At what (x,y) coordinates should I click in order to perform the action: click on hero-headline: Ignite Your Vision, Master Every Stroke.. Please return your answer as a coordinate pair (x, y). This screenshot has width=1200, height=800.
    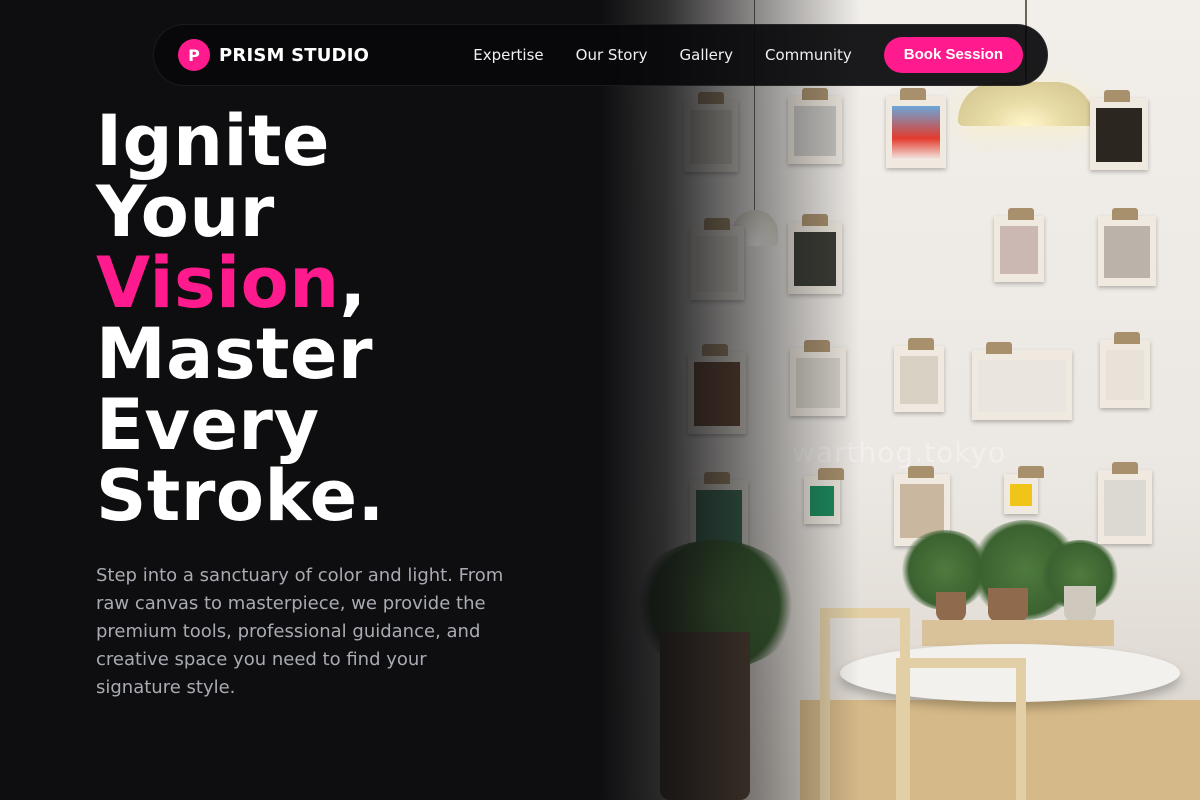
    Looking at the image, I should click on (240, 319).